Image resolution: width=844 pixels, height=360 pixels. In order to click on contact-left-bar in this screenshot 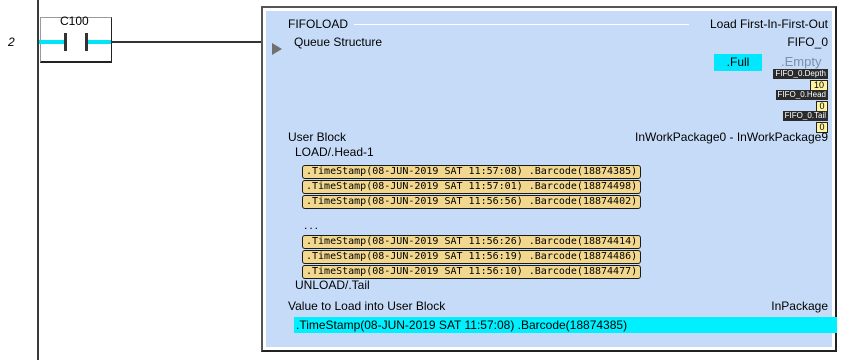, I will do `click(65, 42)`.